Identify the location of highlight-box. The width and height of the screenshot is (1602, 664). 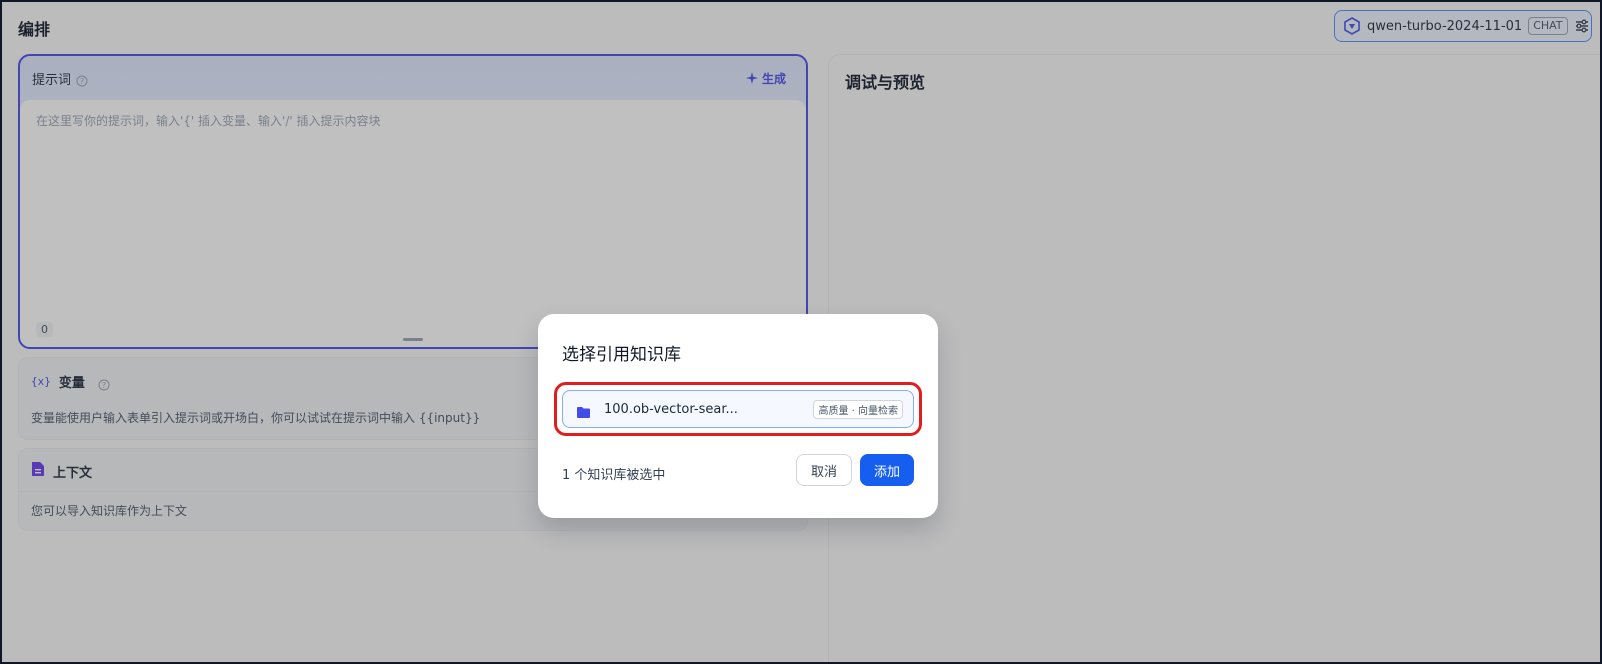
(738, 409).